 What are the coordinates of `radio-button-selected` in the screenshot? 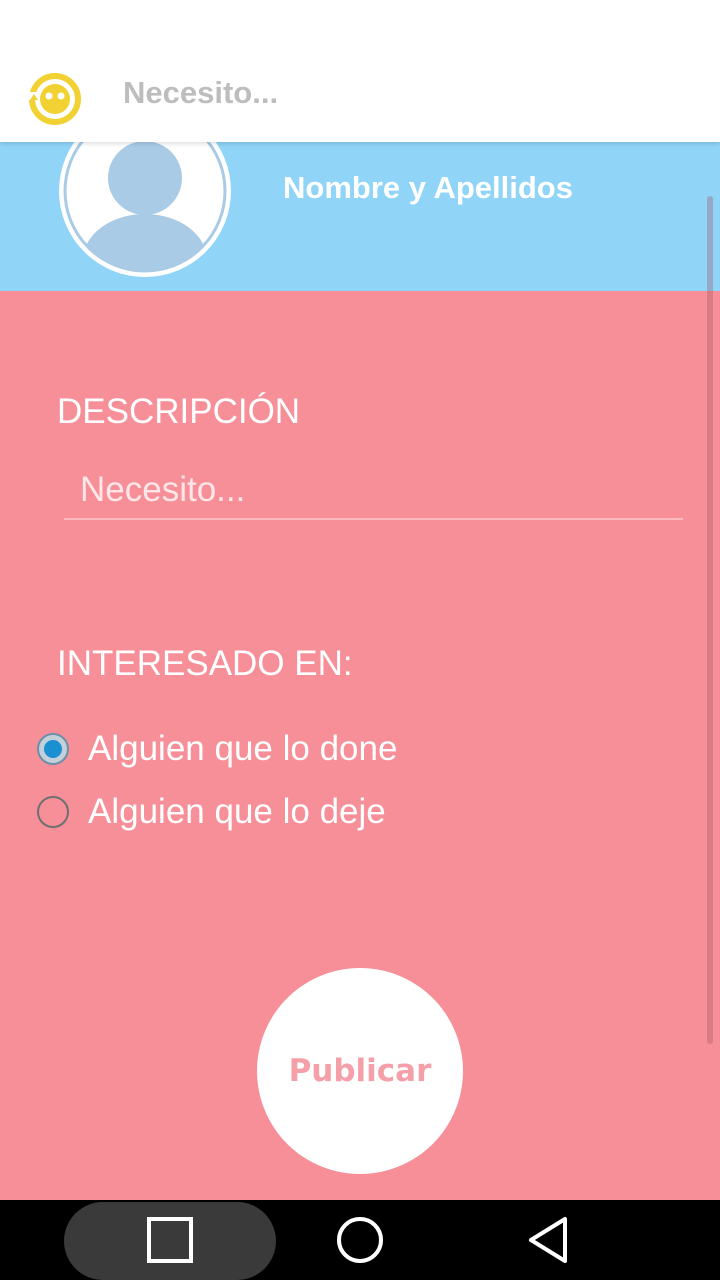 It's located at (53, 749).